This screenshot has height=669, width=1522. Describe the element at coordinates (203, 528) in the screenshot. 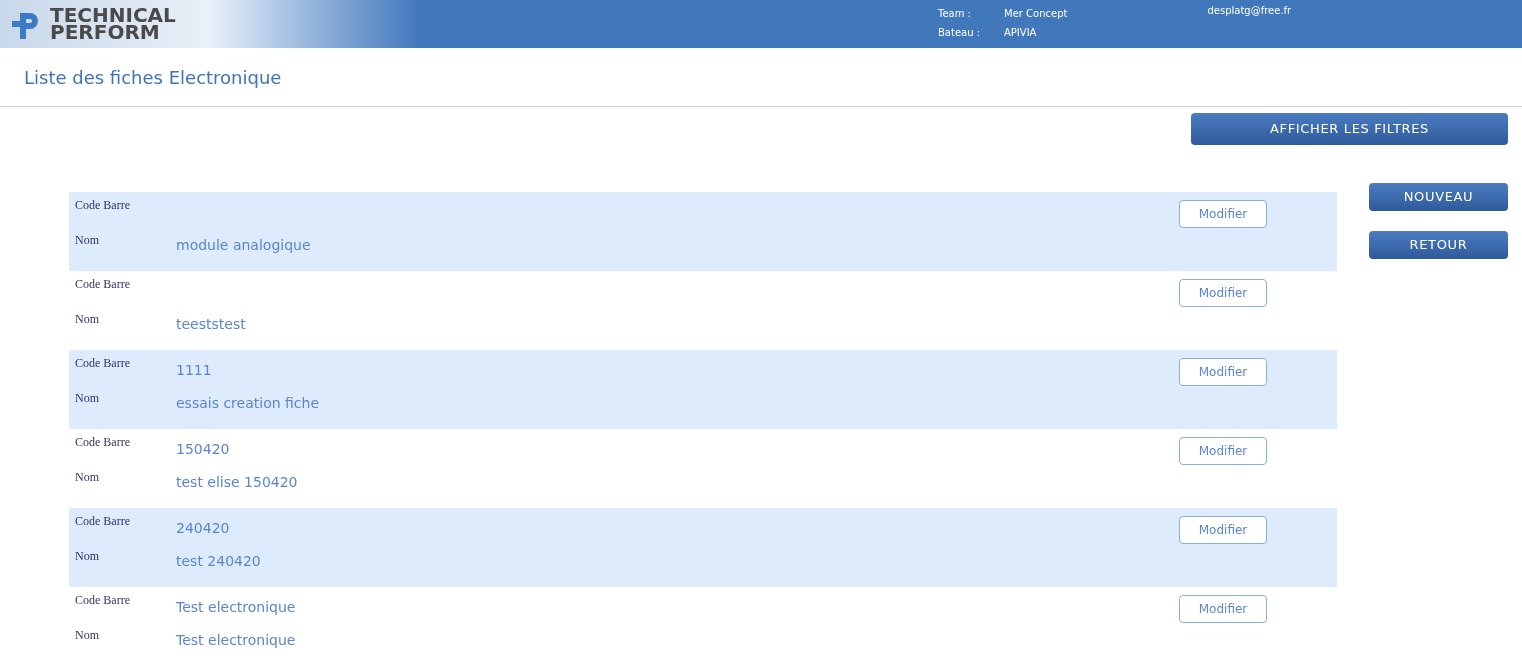

I see `barcode-value: 240420` at that location.